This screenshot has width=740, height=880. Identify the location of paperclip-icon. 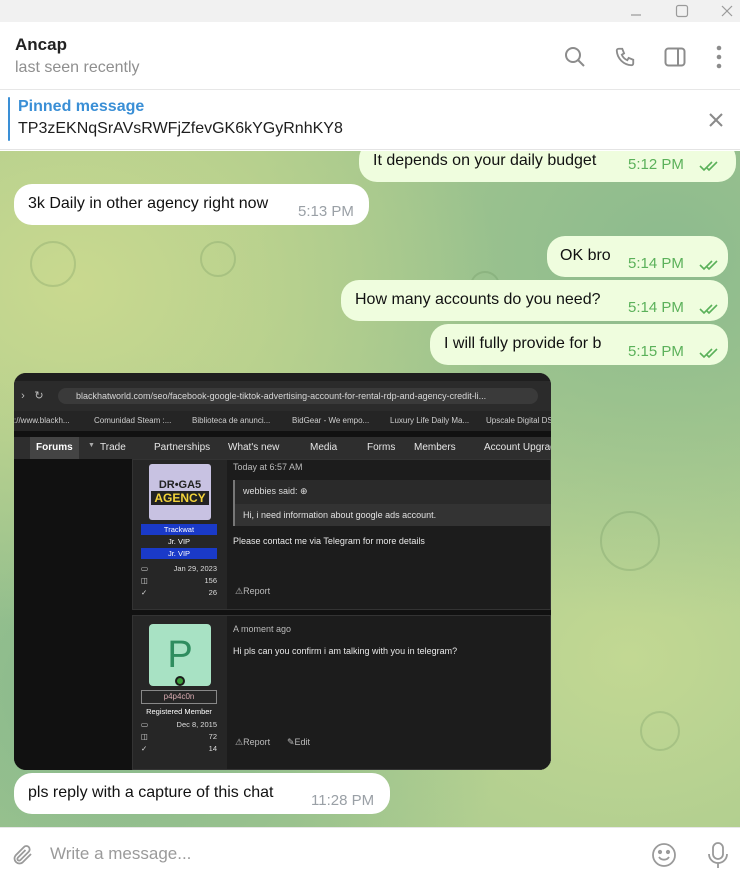
(23, 855).